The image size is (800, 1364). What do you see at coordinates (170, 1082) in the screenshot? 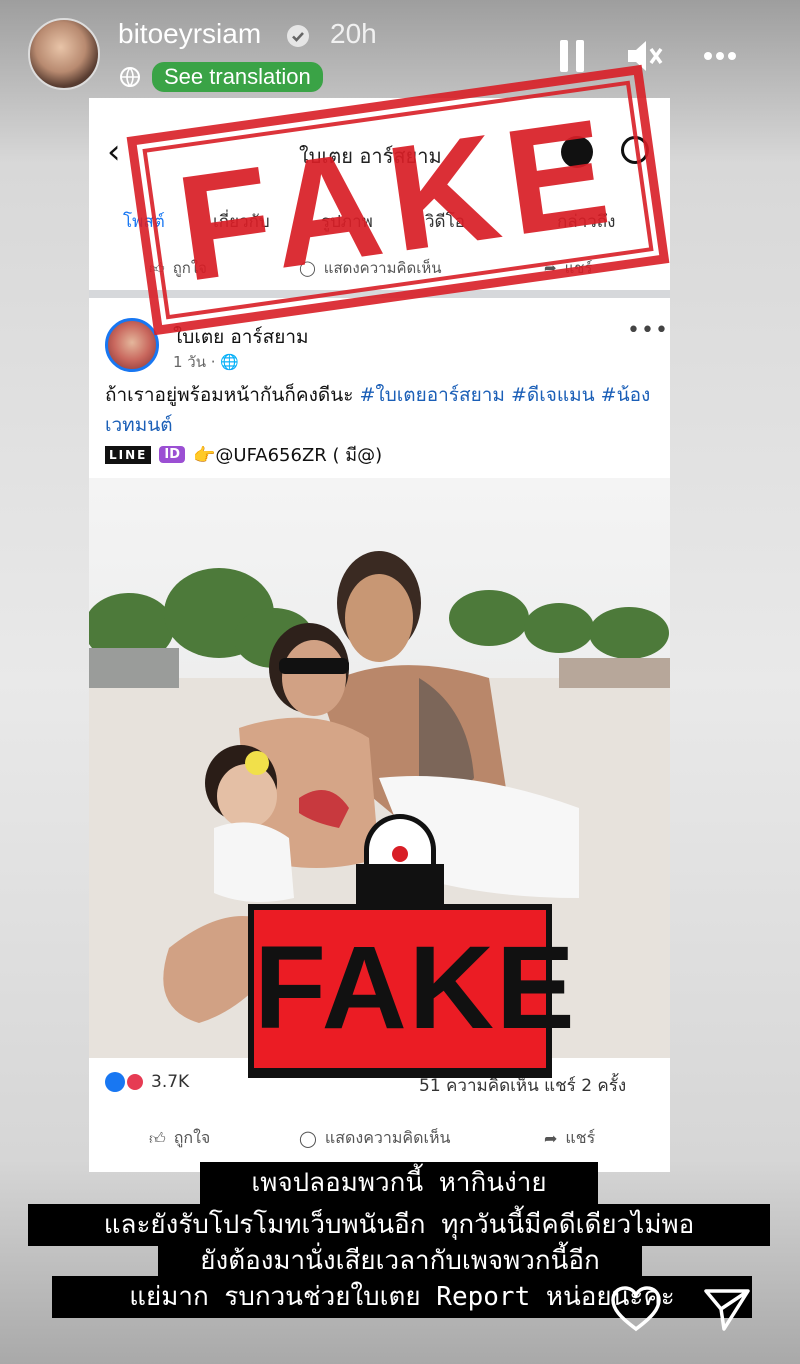
I see `reaction-count: 3.7K` at bounding box center [170, 1082].